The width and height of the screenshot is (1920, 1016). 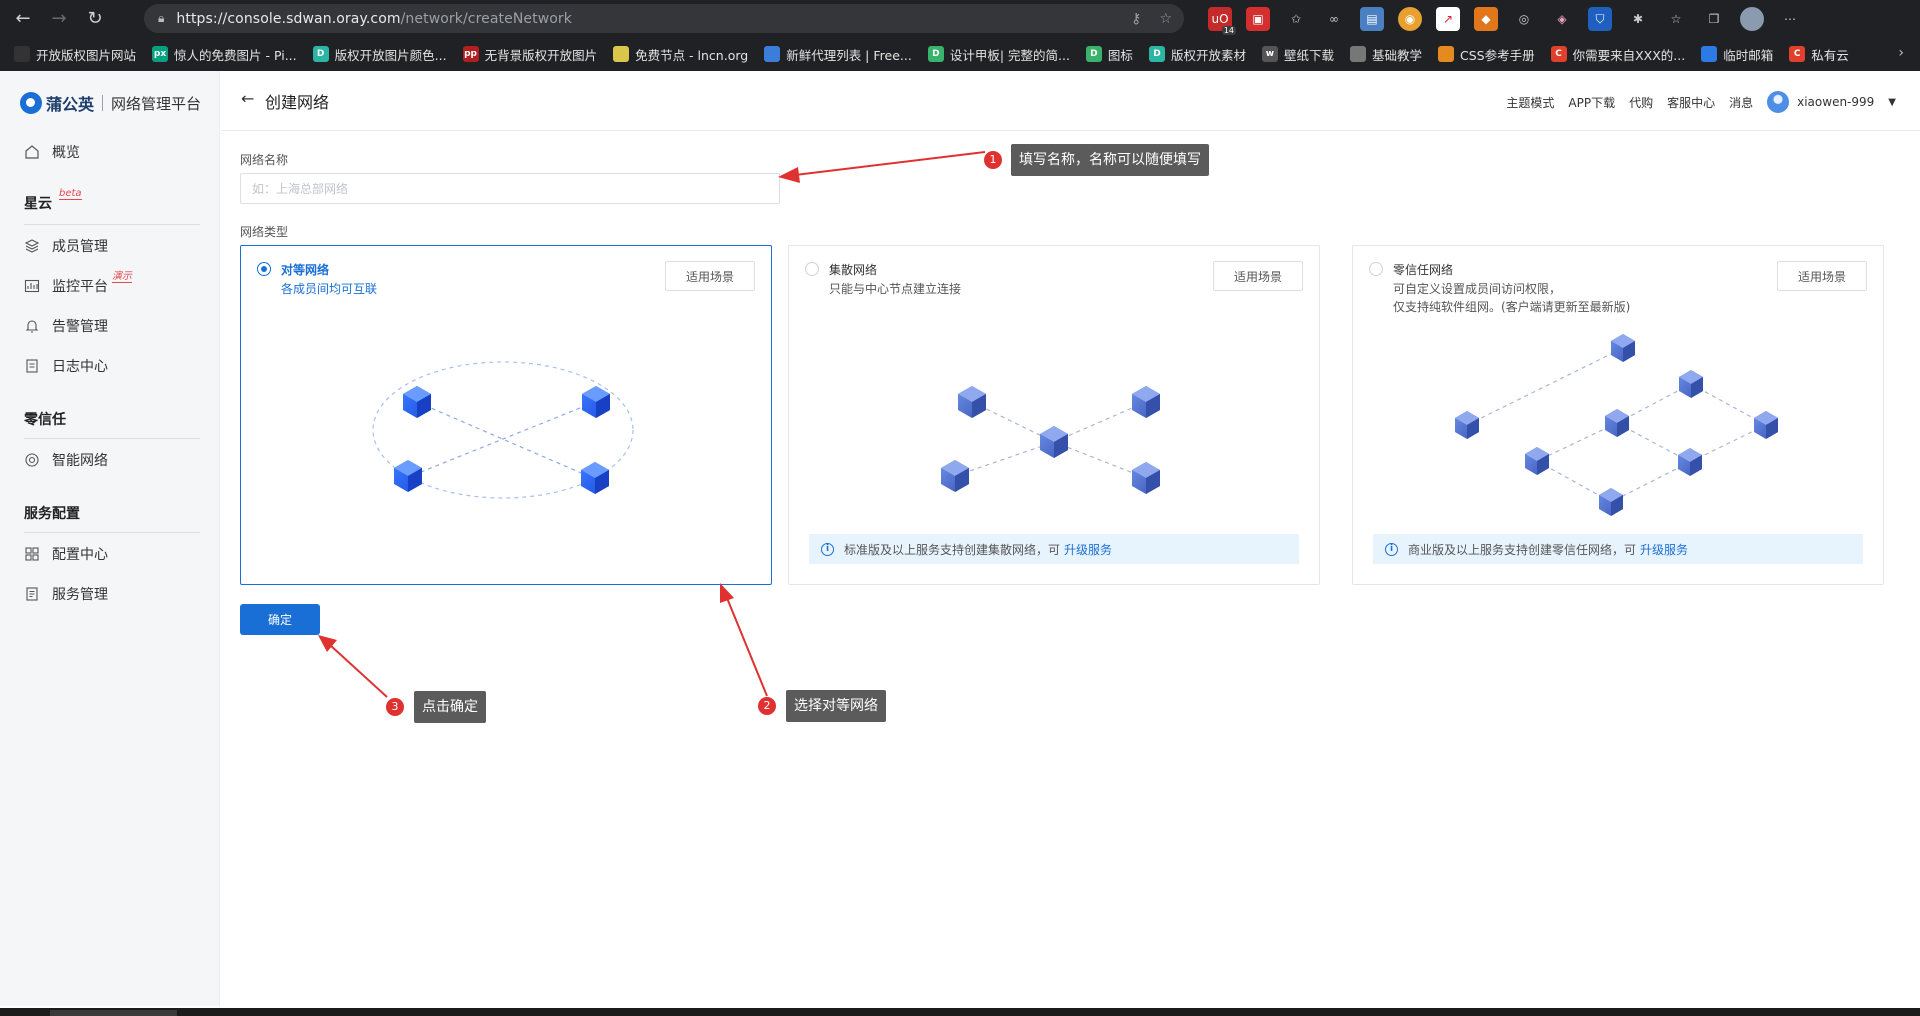 What do you see at coordinates (767, 706) in the screenshot?
I see `step-number-badge: 2` at bounding box center [767, 706].